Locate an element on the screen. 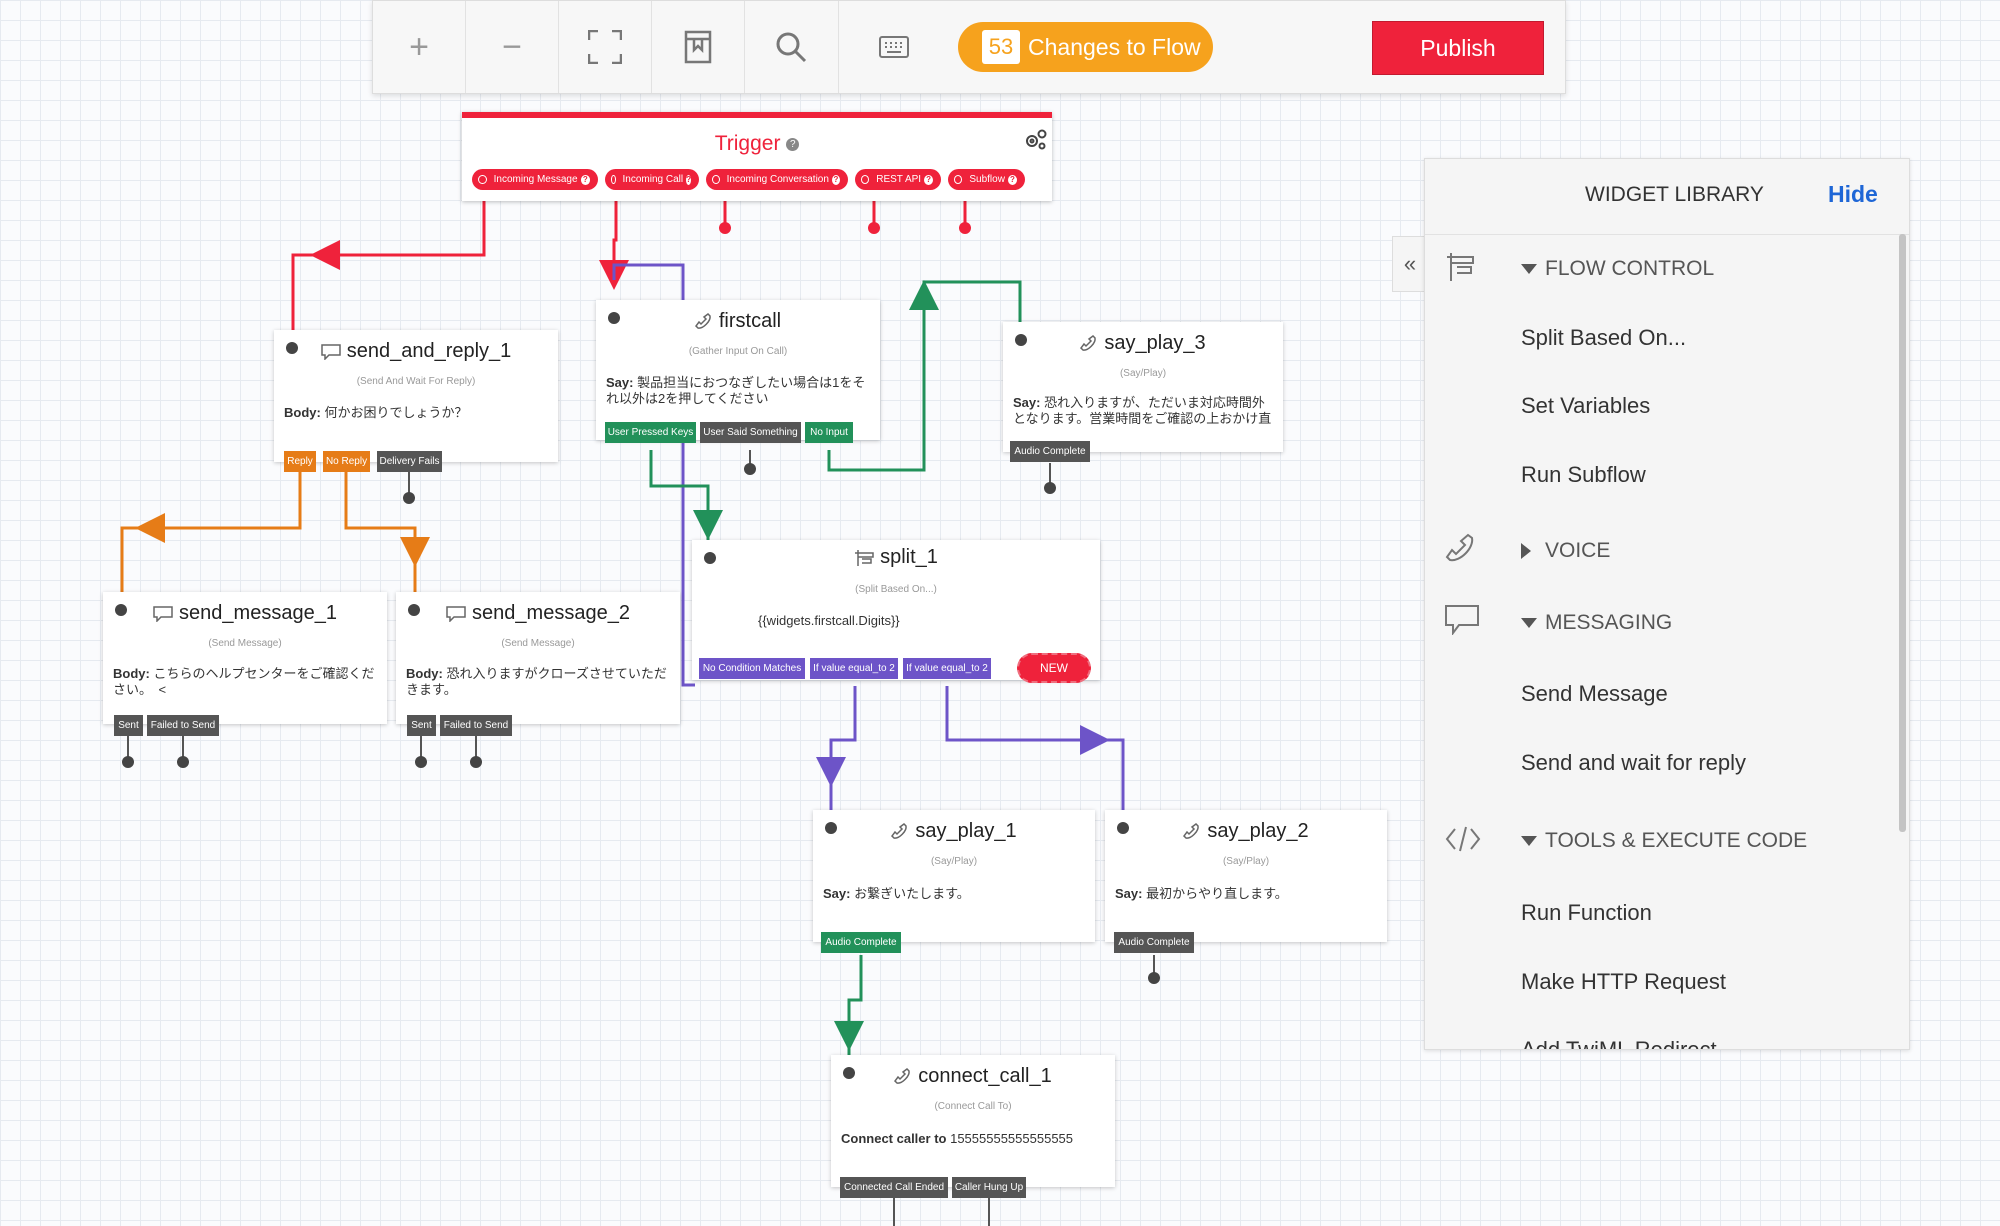  port-no-reply: No Reply is located at coordinates (346, 461).